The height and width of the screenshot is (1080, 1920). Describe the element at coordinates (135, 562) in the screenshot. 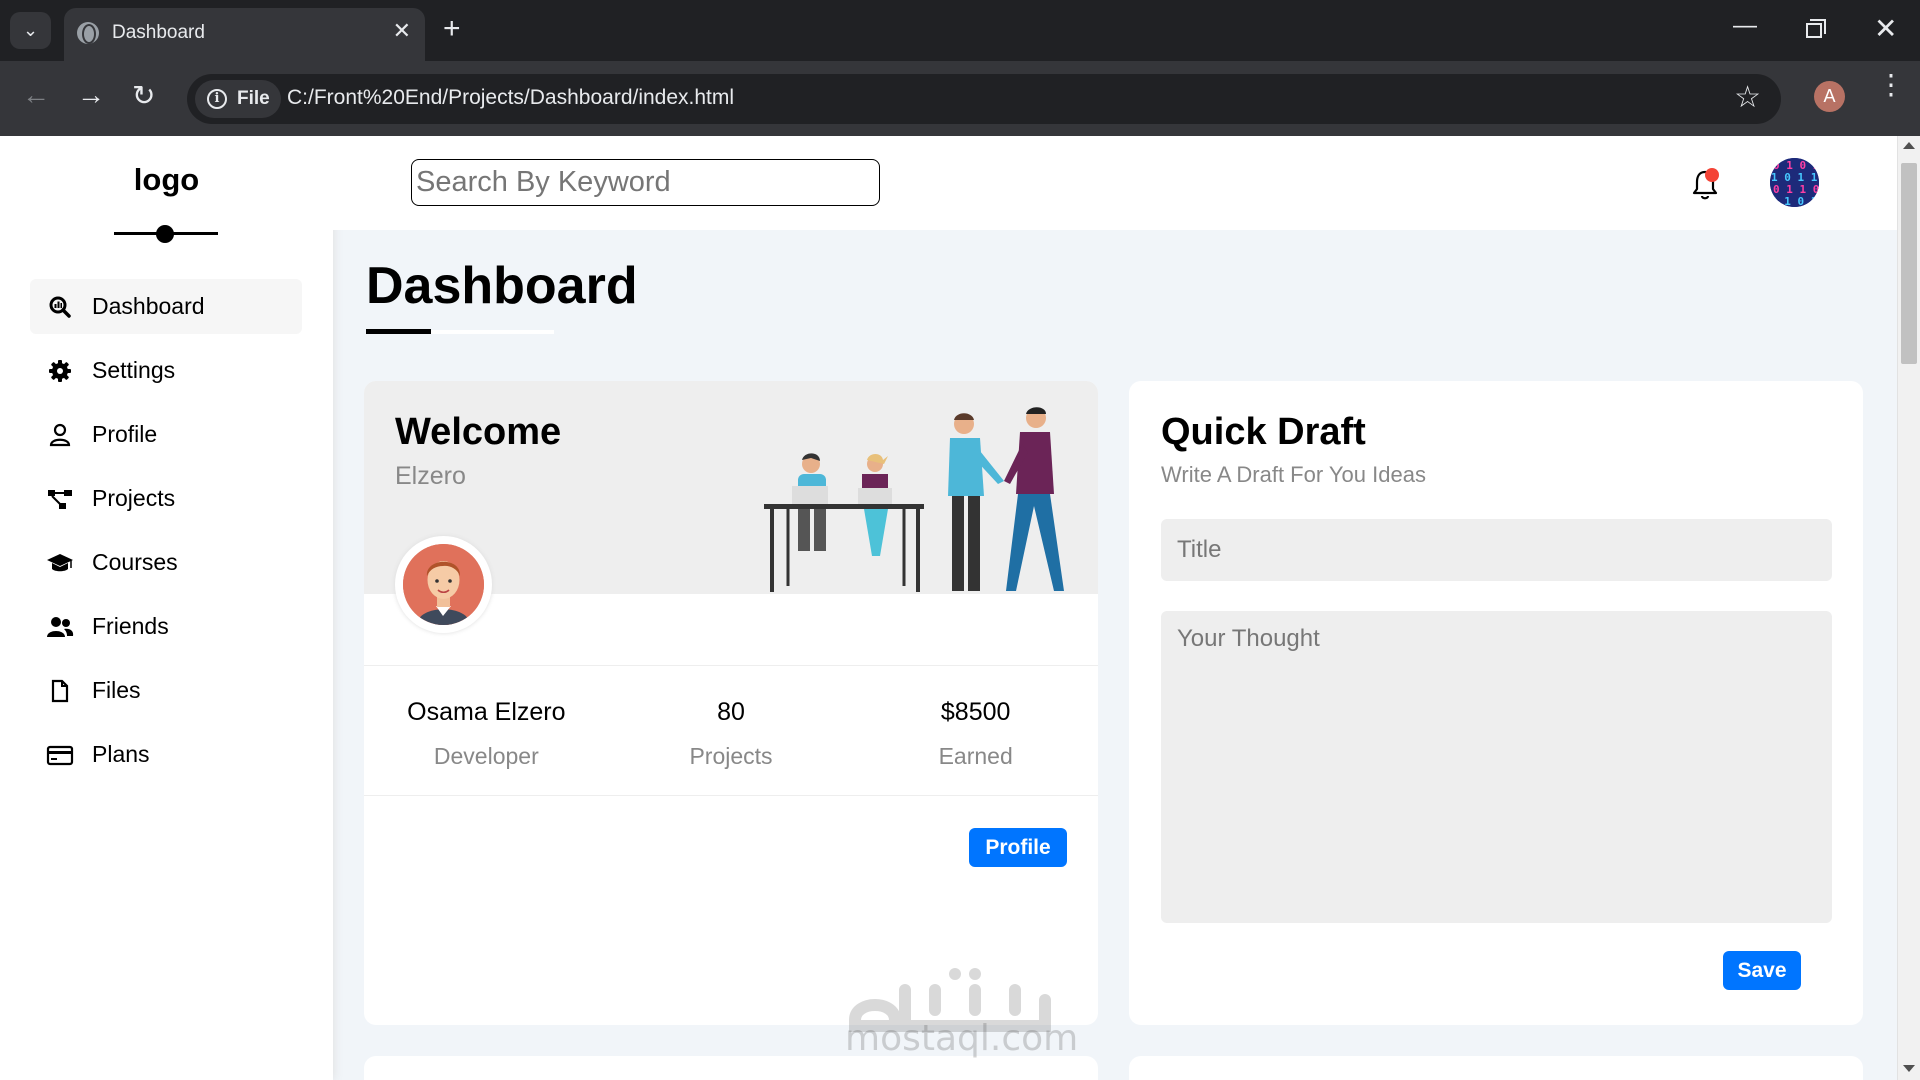

I see `sidebar-item-label: Courses` at that location.